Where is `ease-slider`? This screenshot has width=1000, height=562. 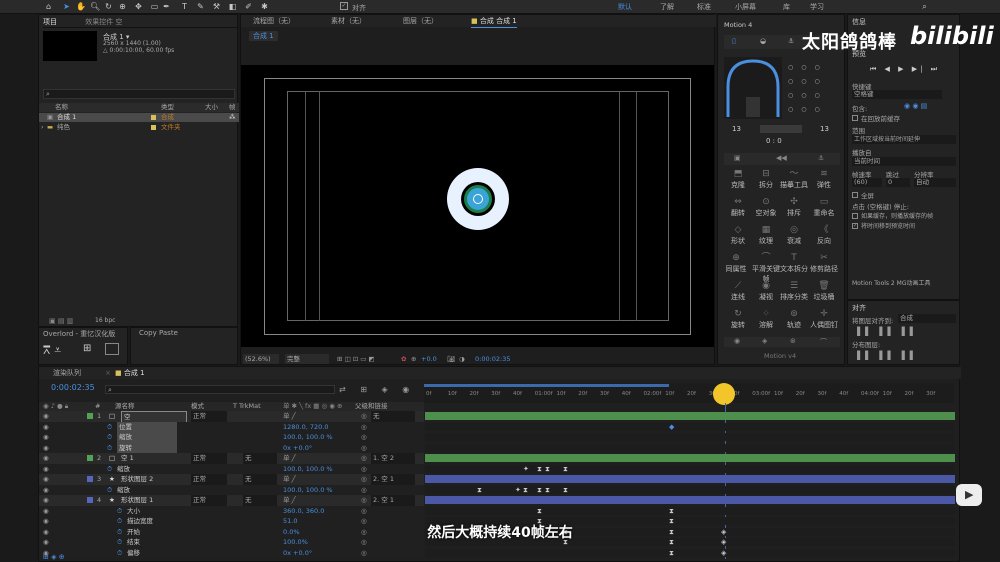
ease-slider is located at coordinates (781, 129).